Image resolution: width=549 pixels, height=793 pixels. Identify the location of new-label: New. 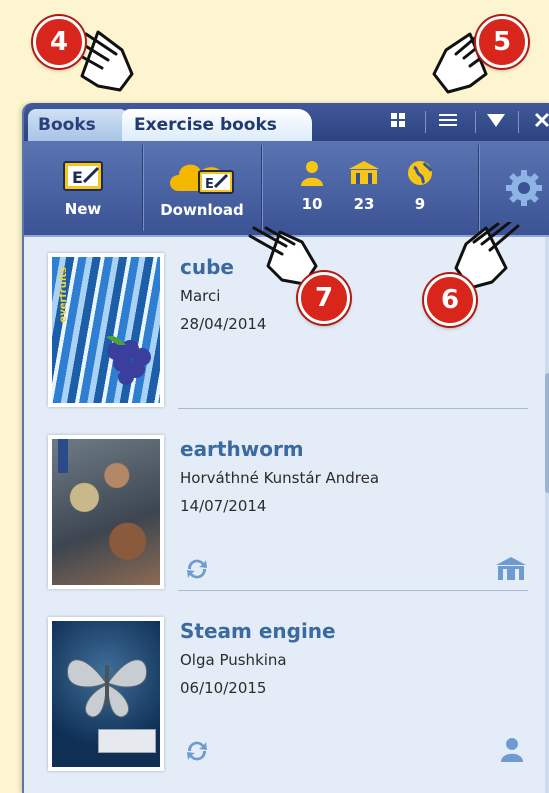
(83, 209).